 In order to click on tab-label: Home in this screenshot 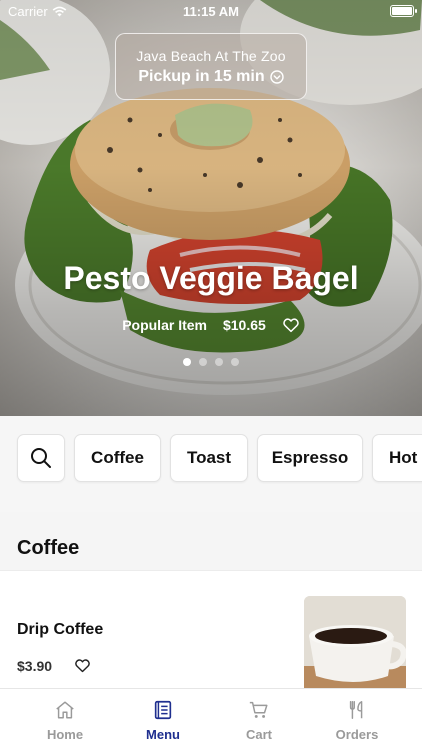, I will do `click(65, 734)`.